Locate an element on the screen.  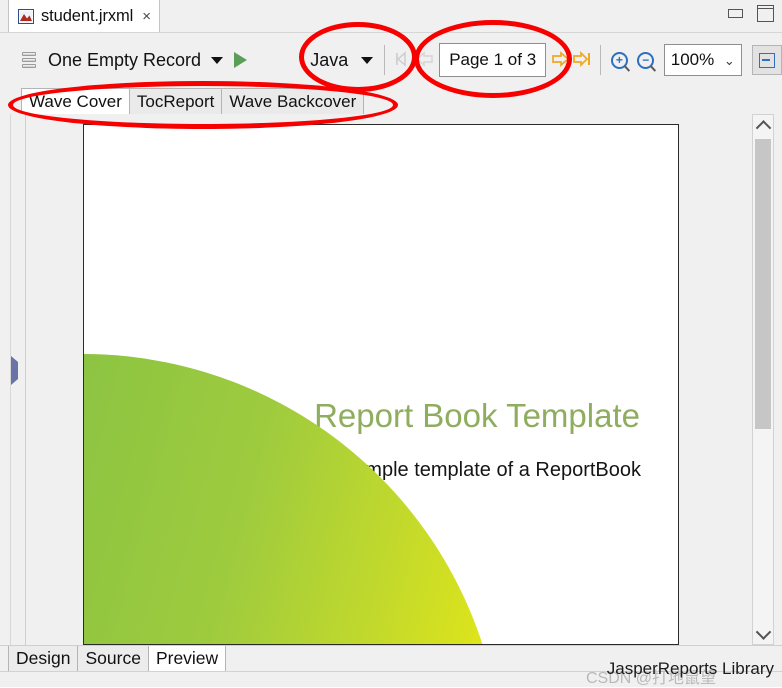
close-icon: × is located at coordinates (146, 16).